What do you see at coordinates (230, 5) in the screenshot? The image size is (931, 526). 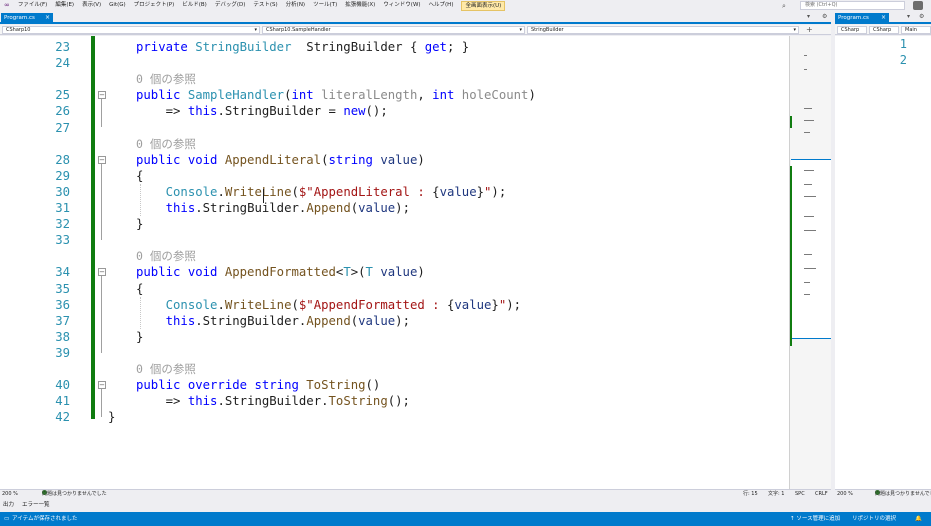 I see `menu-item: デバッグ(D)` at bounding box center [230, 5].